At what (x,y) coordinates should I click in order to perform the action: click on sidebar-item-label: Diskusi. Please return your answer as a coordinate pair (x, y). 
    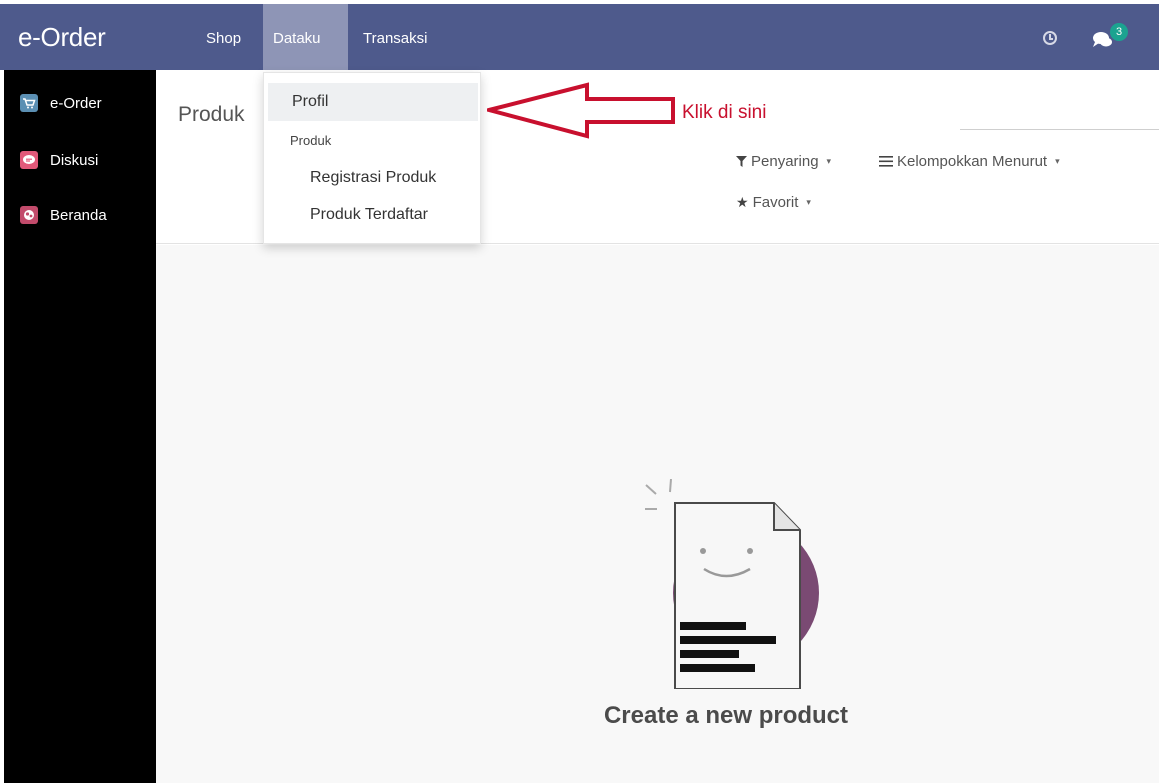
    Looking at the image, I should click on (74, 160).